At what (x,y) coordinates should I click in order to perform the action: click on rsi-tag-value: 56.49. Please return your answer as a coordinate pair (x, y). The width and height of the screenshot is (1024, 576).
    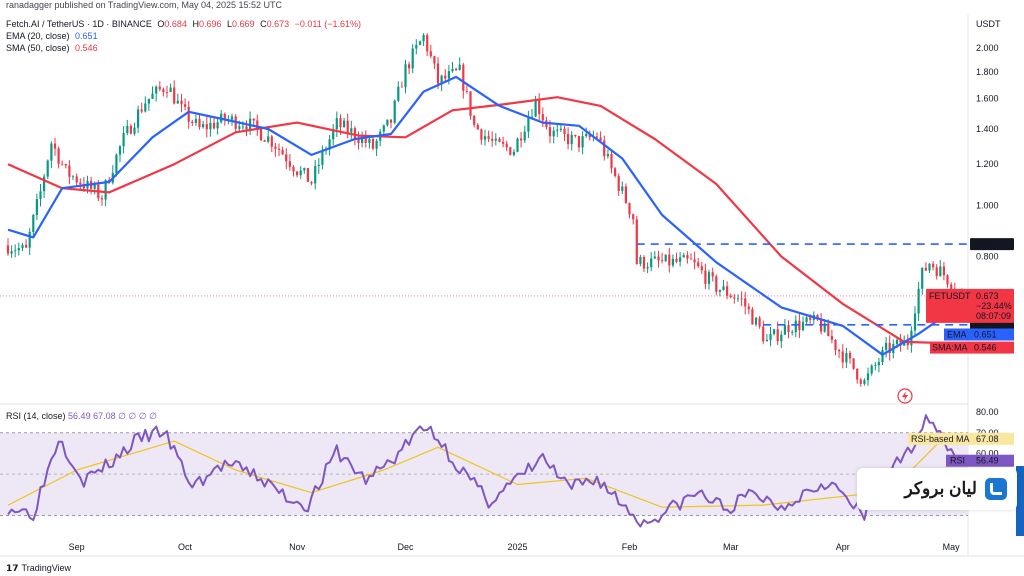
    Looking at the image, I should click on (987, 461).